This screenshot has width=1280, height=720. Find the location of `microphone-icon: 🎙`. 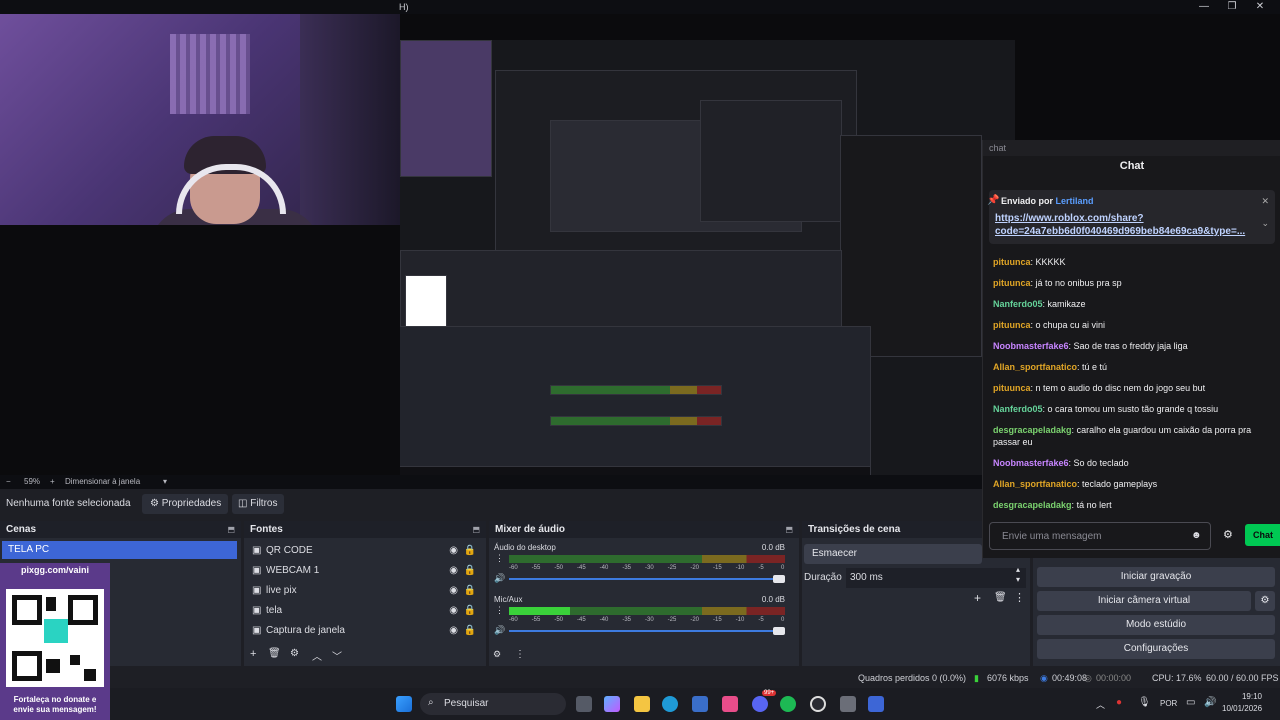

microphone-icon: 🎙 is located at coordinates (1144, 702).